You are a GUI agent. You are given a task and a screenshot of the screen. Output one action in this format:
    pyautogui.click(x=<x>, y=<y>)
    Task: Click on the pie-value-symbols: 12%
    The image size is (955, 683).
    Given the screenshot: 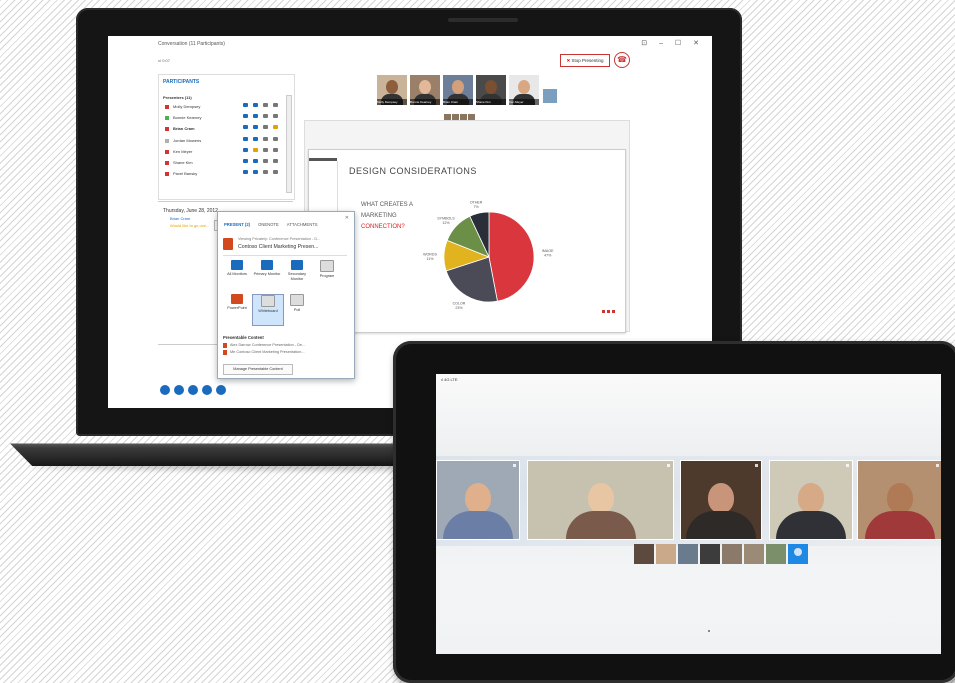 What is the action you would take?
    pyautogui.click(x=446, y=223)
    